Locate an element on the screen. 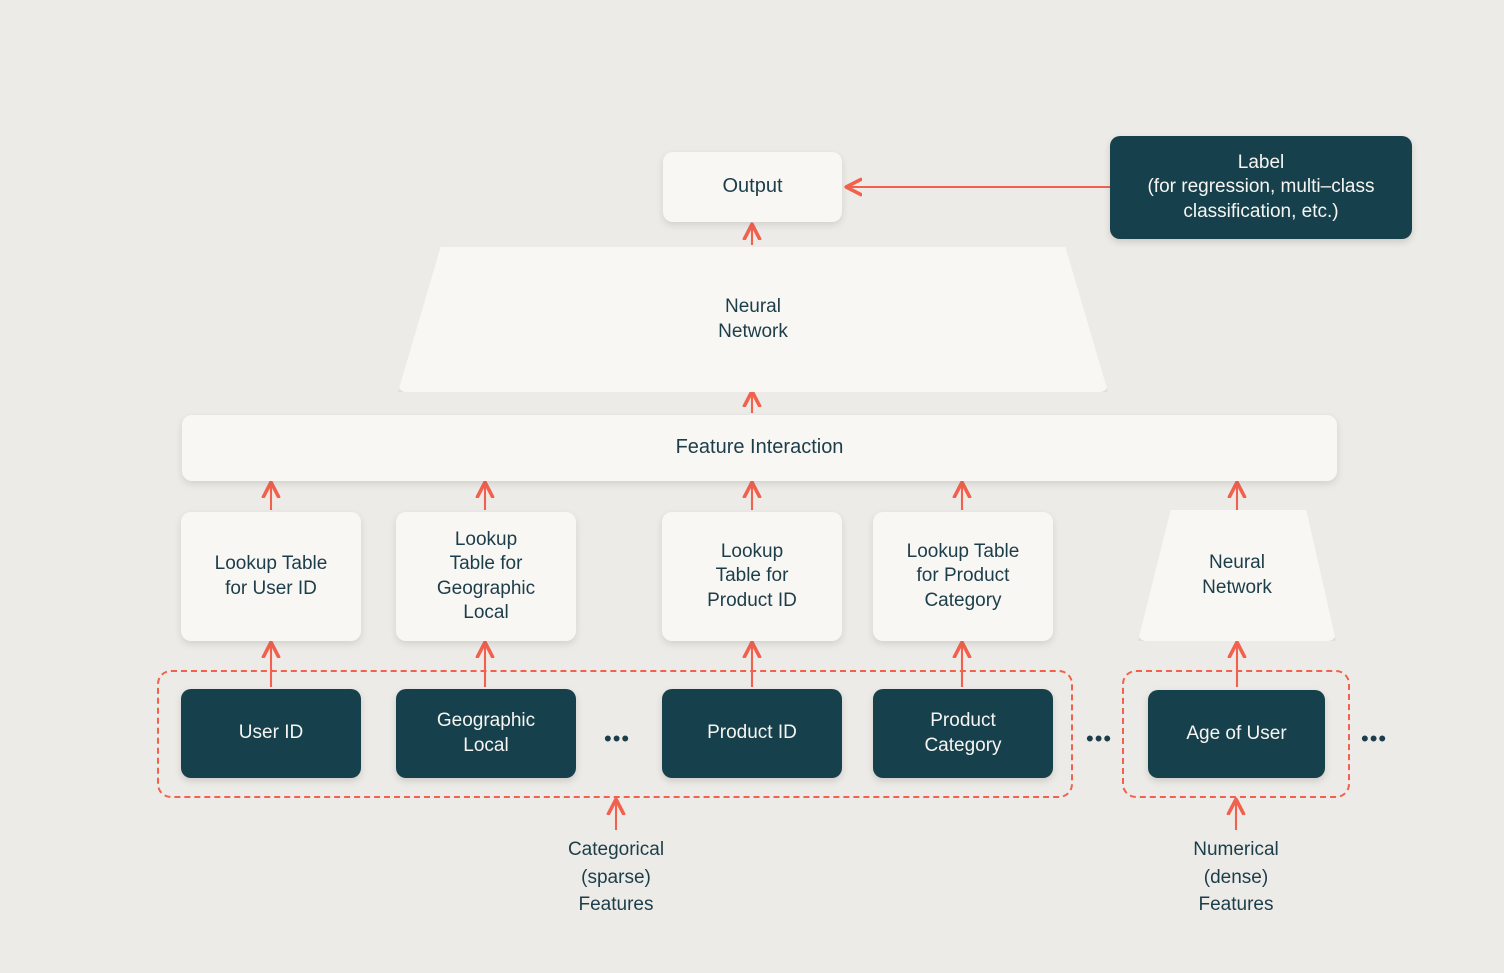 Image resolution: width=1504 pixels, height=973 pixels. lookup-table-user-id-line2: for User ID is located at coordinates (271, 588).